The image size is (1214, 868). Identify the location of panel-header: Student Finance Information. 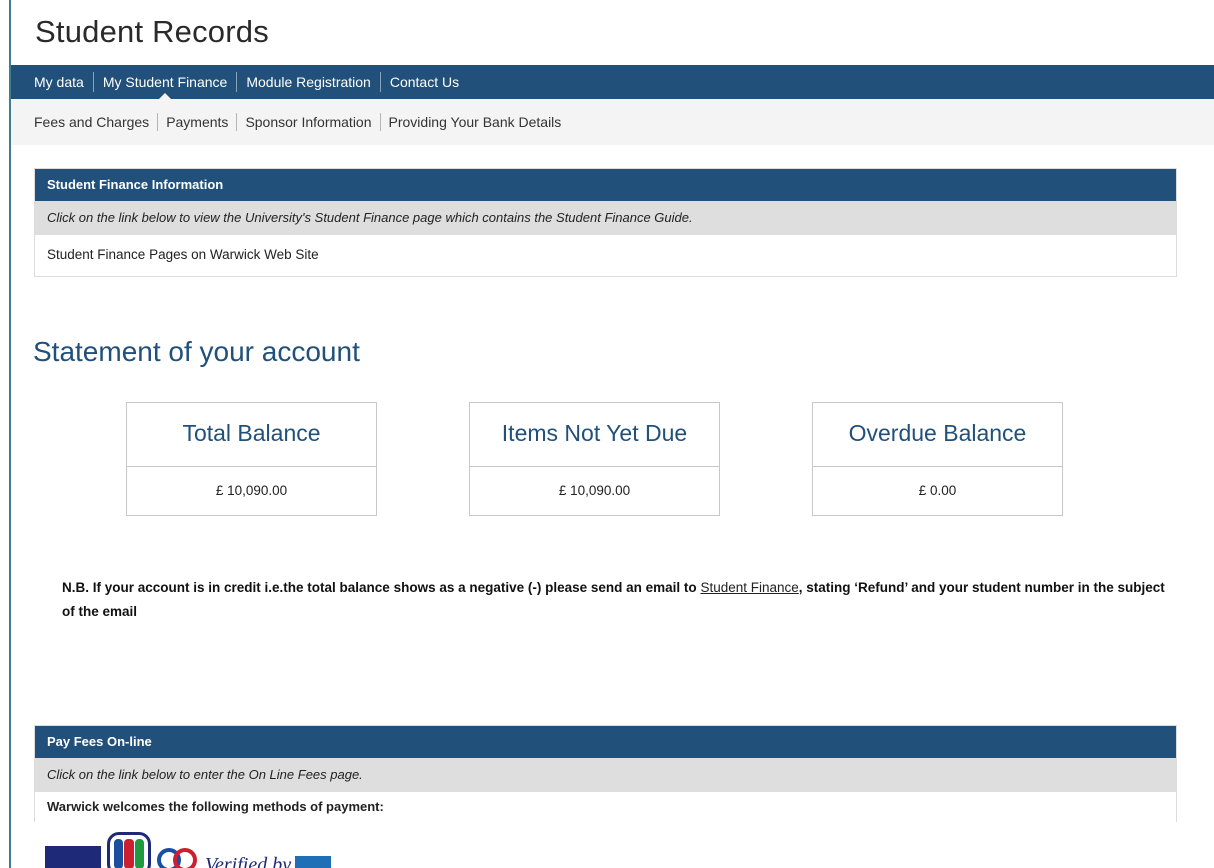
(605, 185).